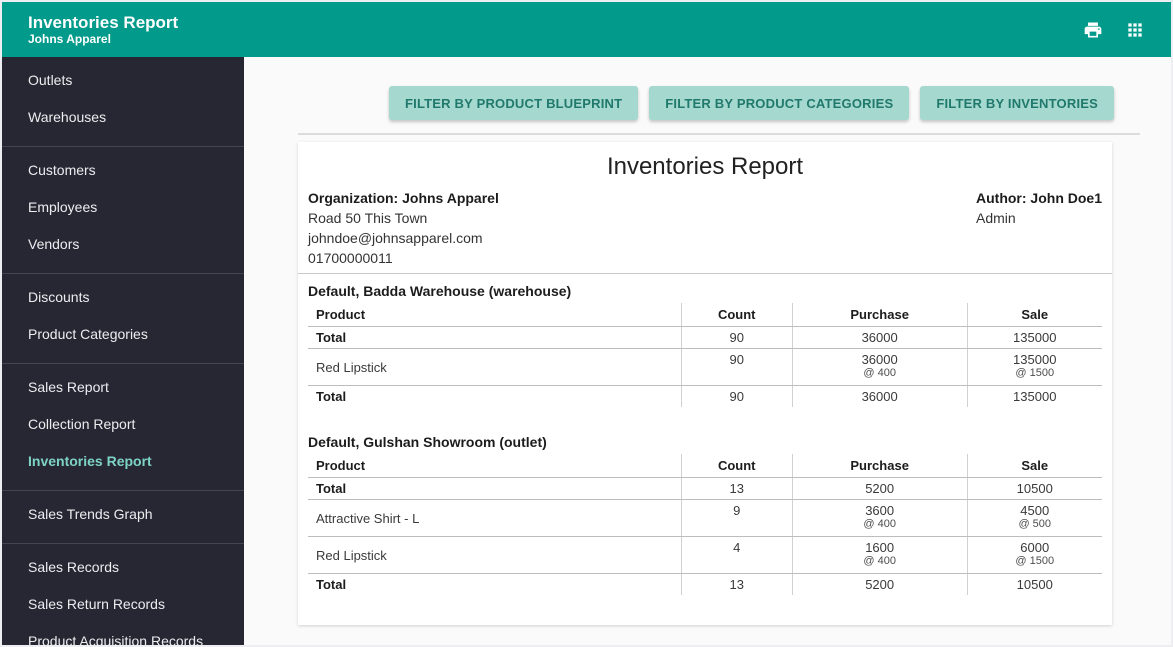 The image size is (1173, 647). What do you see at coordinates (514, 103) in the screenshot?
I see `filter-by-product-blueprint-button: FILTER BY PRODUCT BLUEPRINT` at bounding box center [514, 103].